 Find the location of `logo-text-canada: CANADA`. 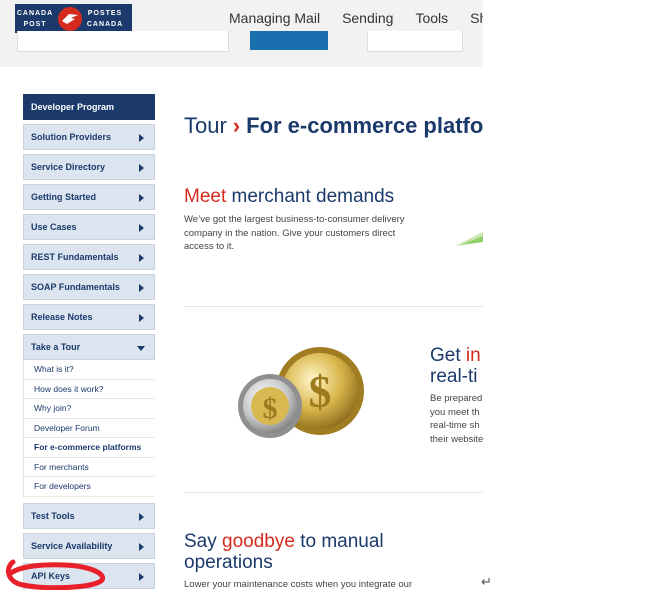

logo-text-canada: CANADA is located at coordinates (35, 13).